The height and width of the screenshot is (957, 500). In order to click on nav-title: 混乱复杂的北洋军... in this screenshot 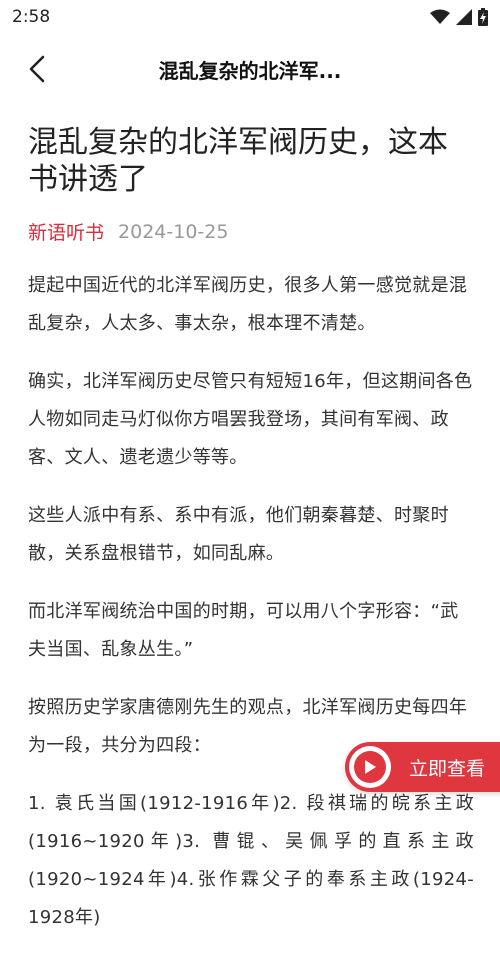, I will do `click(250, 70)`.